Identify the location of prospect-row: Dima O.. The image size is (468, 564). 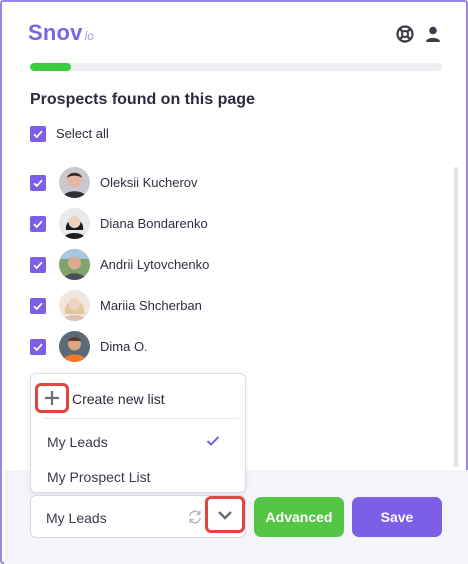
(222, 347).